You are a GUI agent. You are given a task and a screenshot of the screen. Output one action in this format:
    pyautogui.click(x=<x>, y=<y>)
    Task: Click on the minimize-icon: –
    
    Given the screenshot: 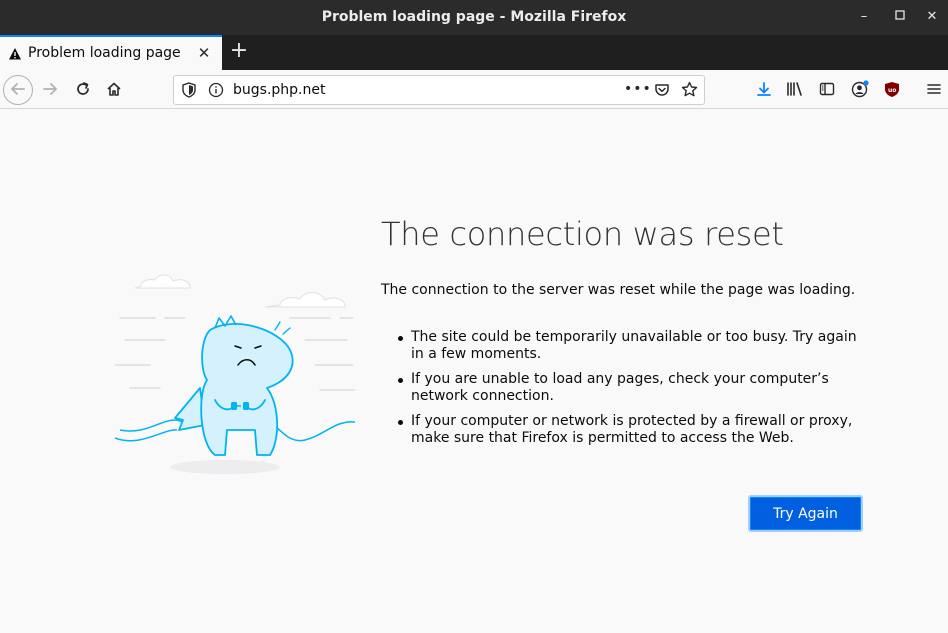 What is the action you would take?
    pyautogui.click(x=864, y=17)
    